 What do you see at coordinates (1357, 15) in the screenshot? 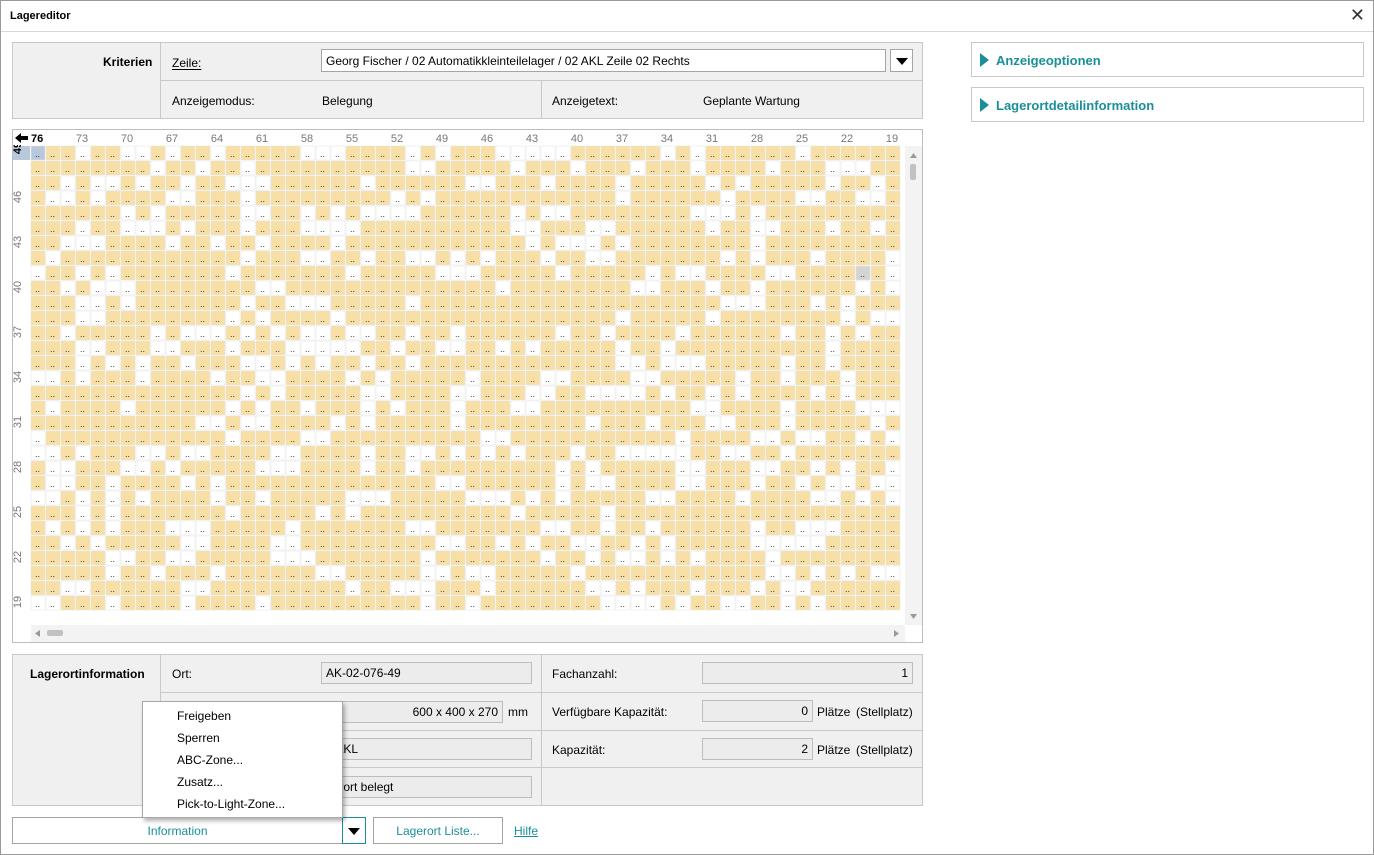
I see `close-icon: ✕` at bounding box center [1357, 15].